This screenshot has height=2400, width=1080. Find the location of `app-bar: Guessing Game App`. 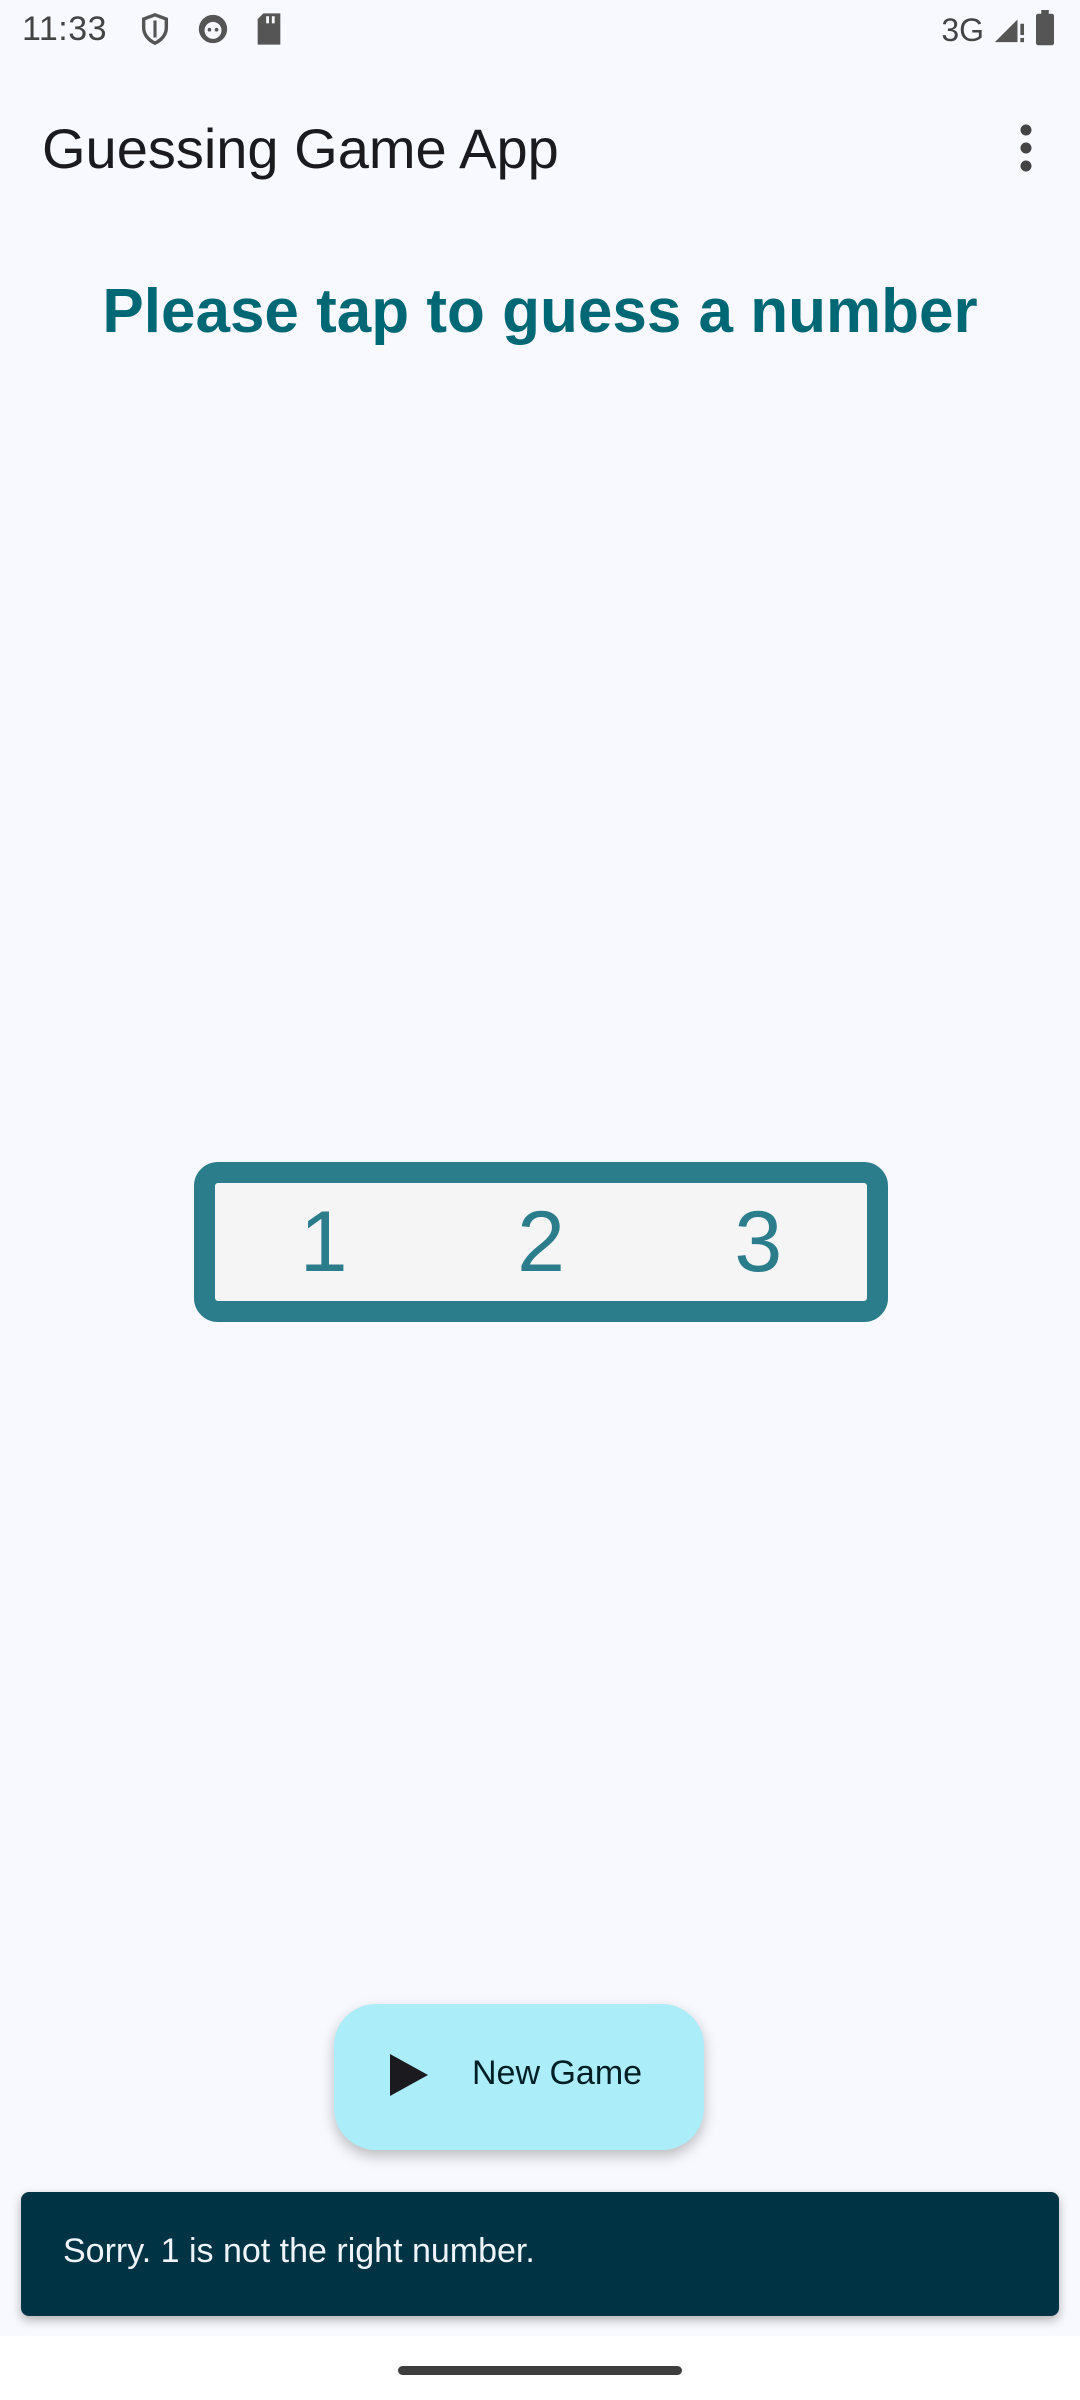

app-bar: Guessing Game App is located at coordinates (540, 149).